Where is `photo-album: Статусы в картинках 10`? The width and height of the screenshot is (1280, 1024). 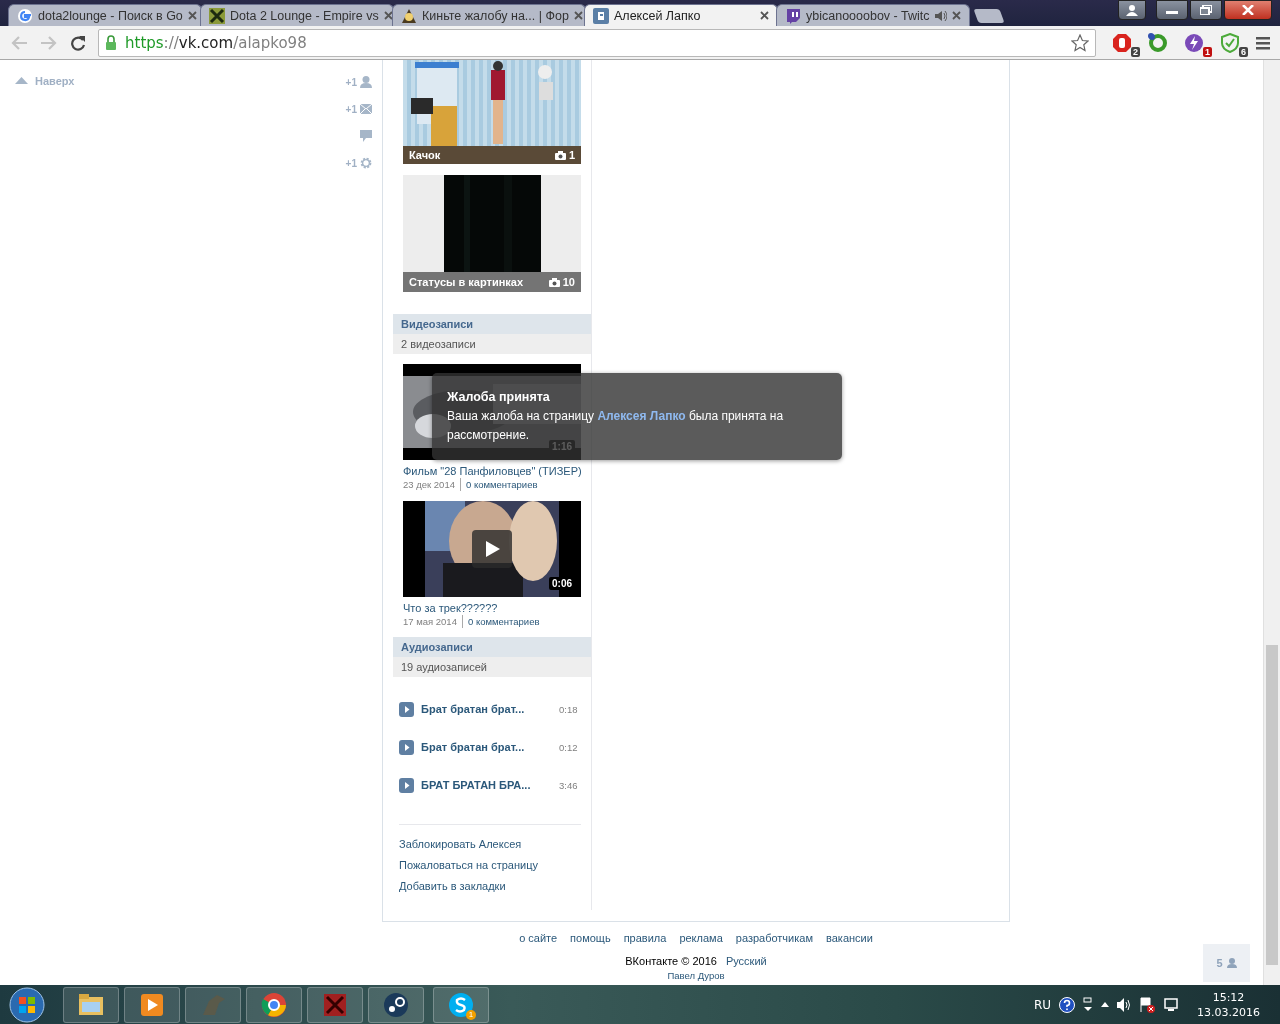
photo-album: Статусы в картинках 10 is located at coordinates (492, 233).